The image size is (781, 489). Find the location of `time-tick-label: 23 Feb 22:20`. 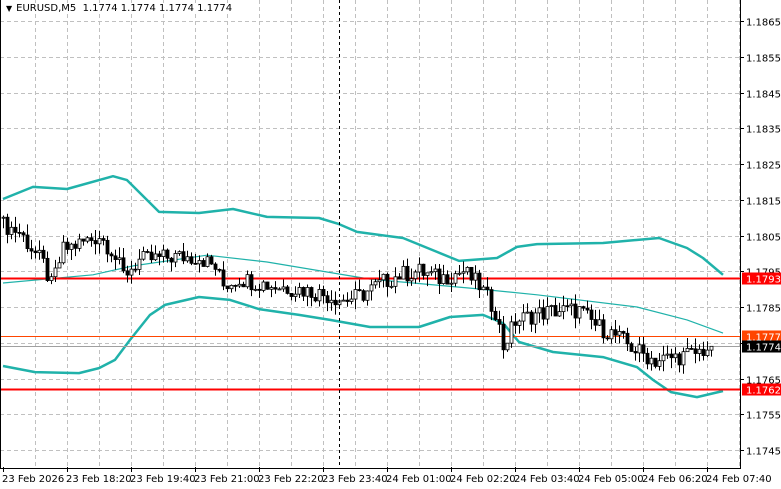

time-tick-label: 23 Feb 22:20 is located at coordinates (291, 479).